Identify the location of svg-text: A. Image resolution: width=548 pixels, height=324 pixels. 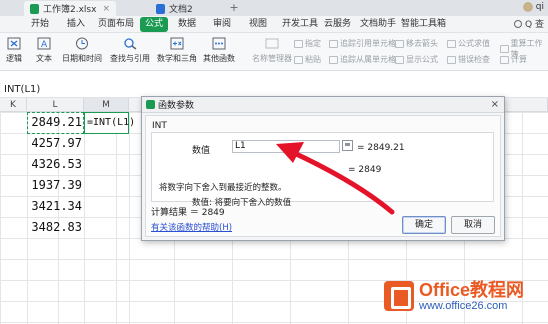
(44, 45).